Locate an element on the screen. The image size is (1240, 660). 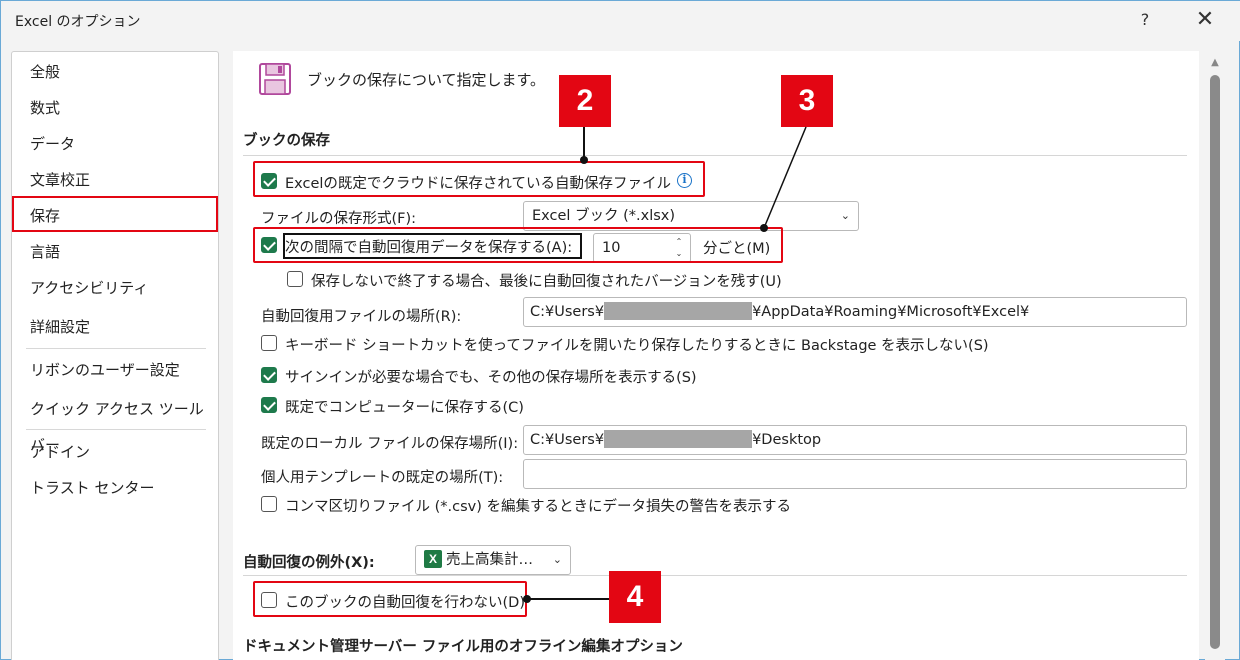
sidebar-item-advanced: 詳細設定 is located at coordinates (115, 327).